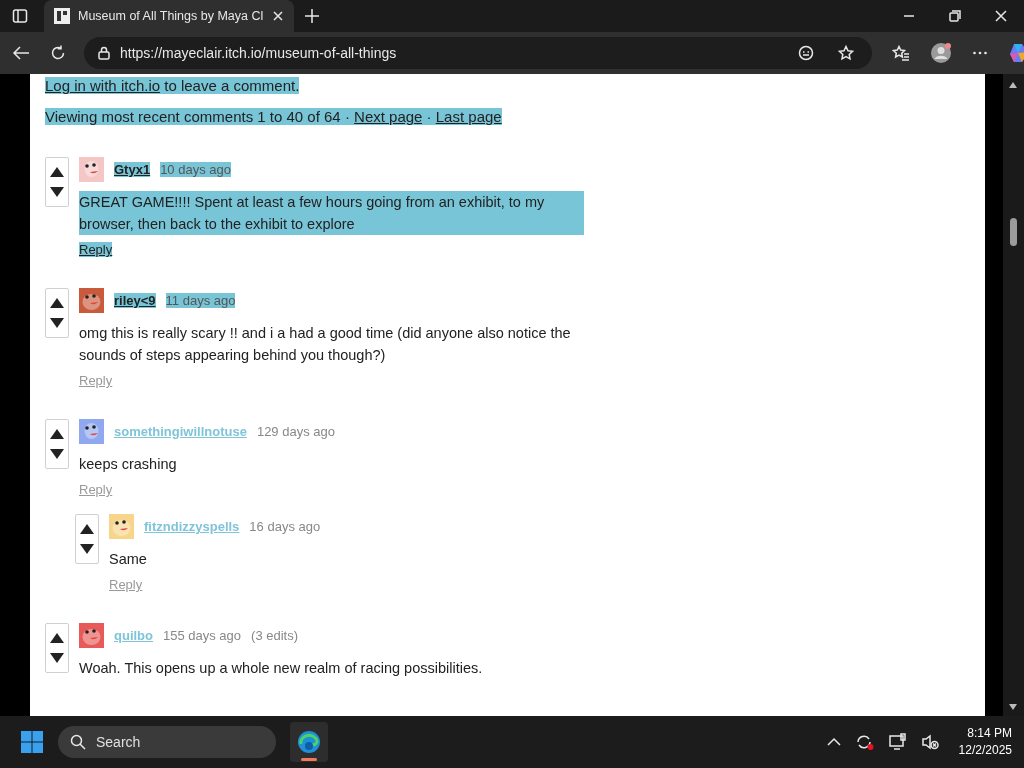  What do you see at coordinates (195, 169) in the screenshot?
I see `comment-time: 10 days ago` at bounding box center [195, 169].